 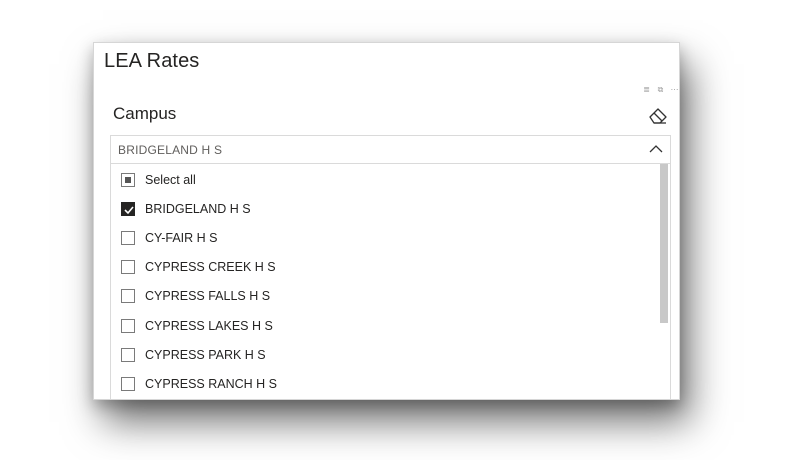 I want to click on dropdown-selected-value: BRIDGELAND H S, so click(x=170, y=149).